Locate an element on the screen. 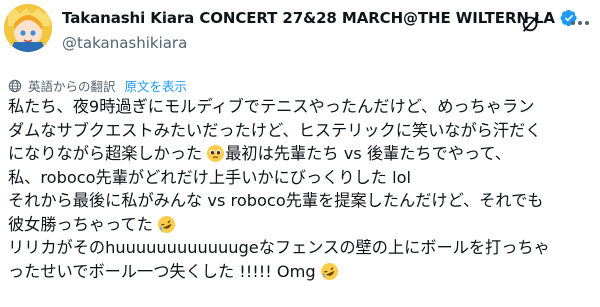 This screenshot has height=307, width=600. grok-icon is located at coordinates (531, 23).